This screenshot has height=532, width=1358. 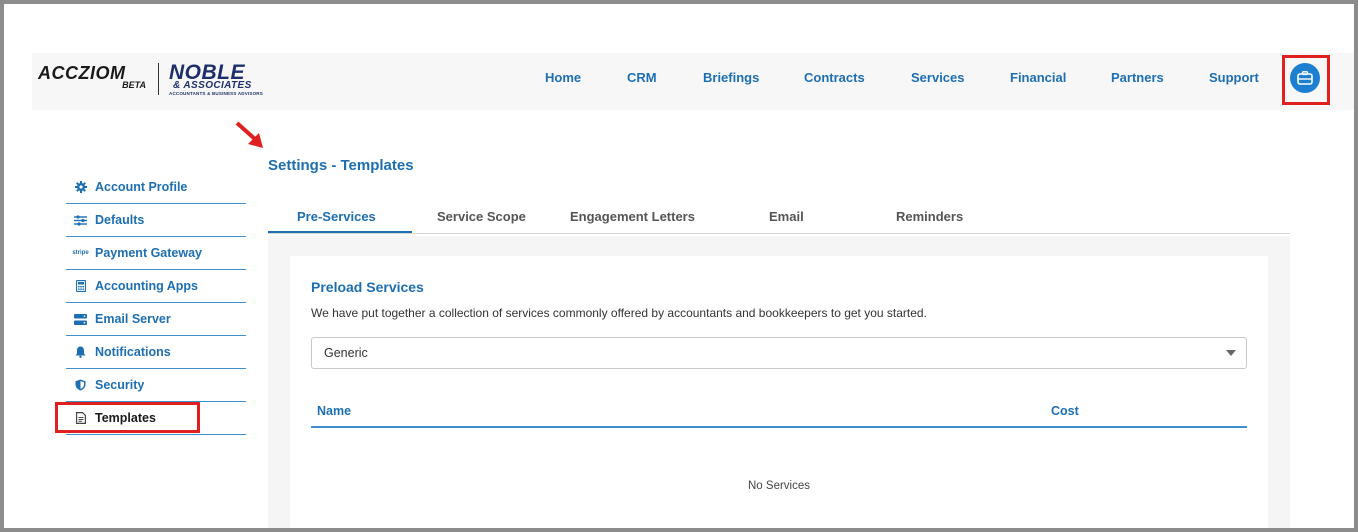 What do you see at coordinates (80, 253) in the screenshot?
I see `stripe-icon: stripe` at bounding box center [80, 253].